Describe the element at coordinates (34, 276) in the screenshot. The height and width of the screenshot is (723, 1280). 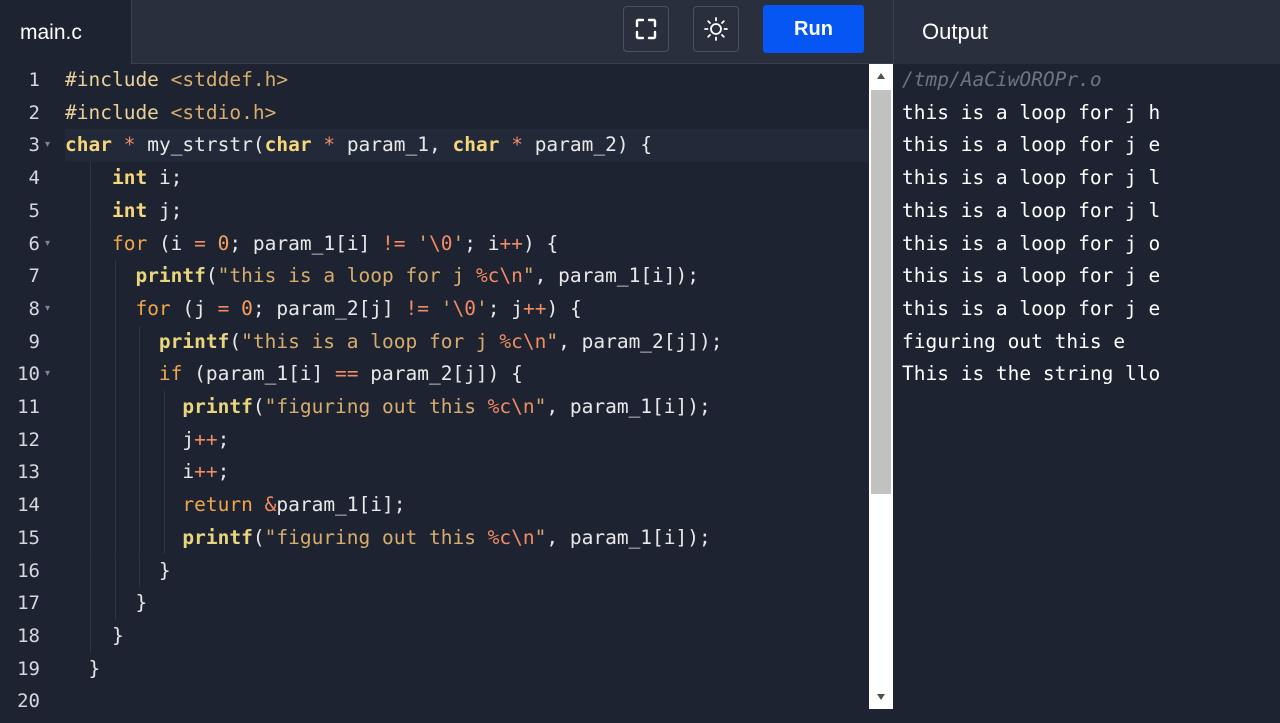
I see `line-number: 7` at that location.